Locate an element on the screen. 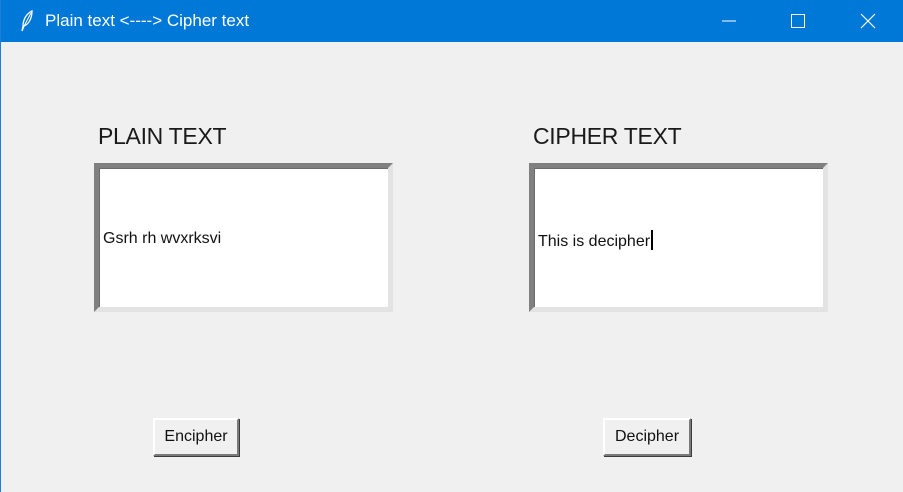 Image resolution: width=903 pixels, height=492 pixels. window-title: Plain text <----> Cipher text is located at coordinates (147, 20).